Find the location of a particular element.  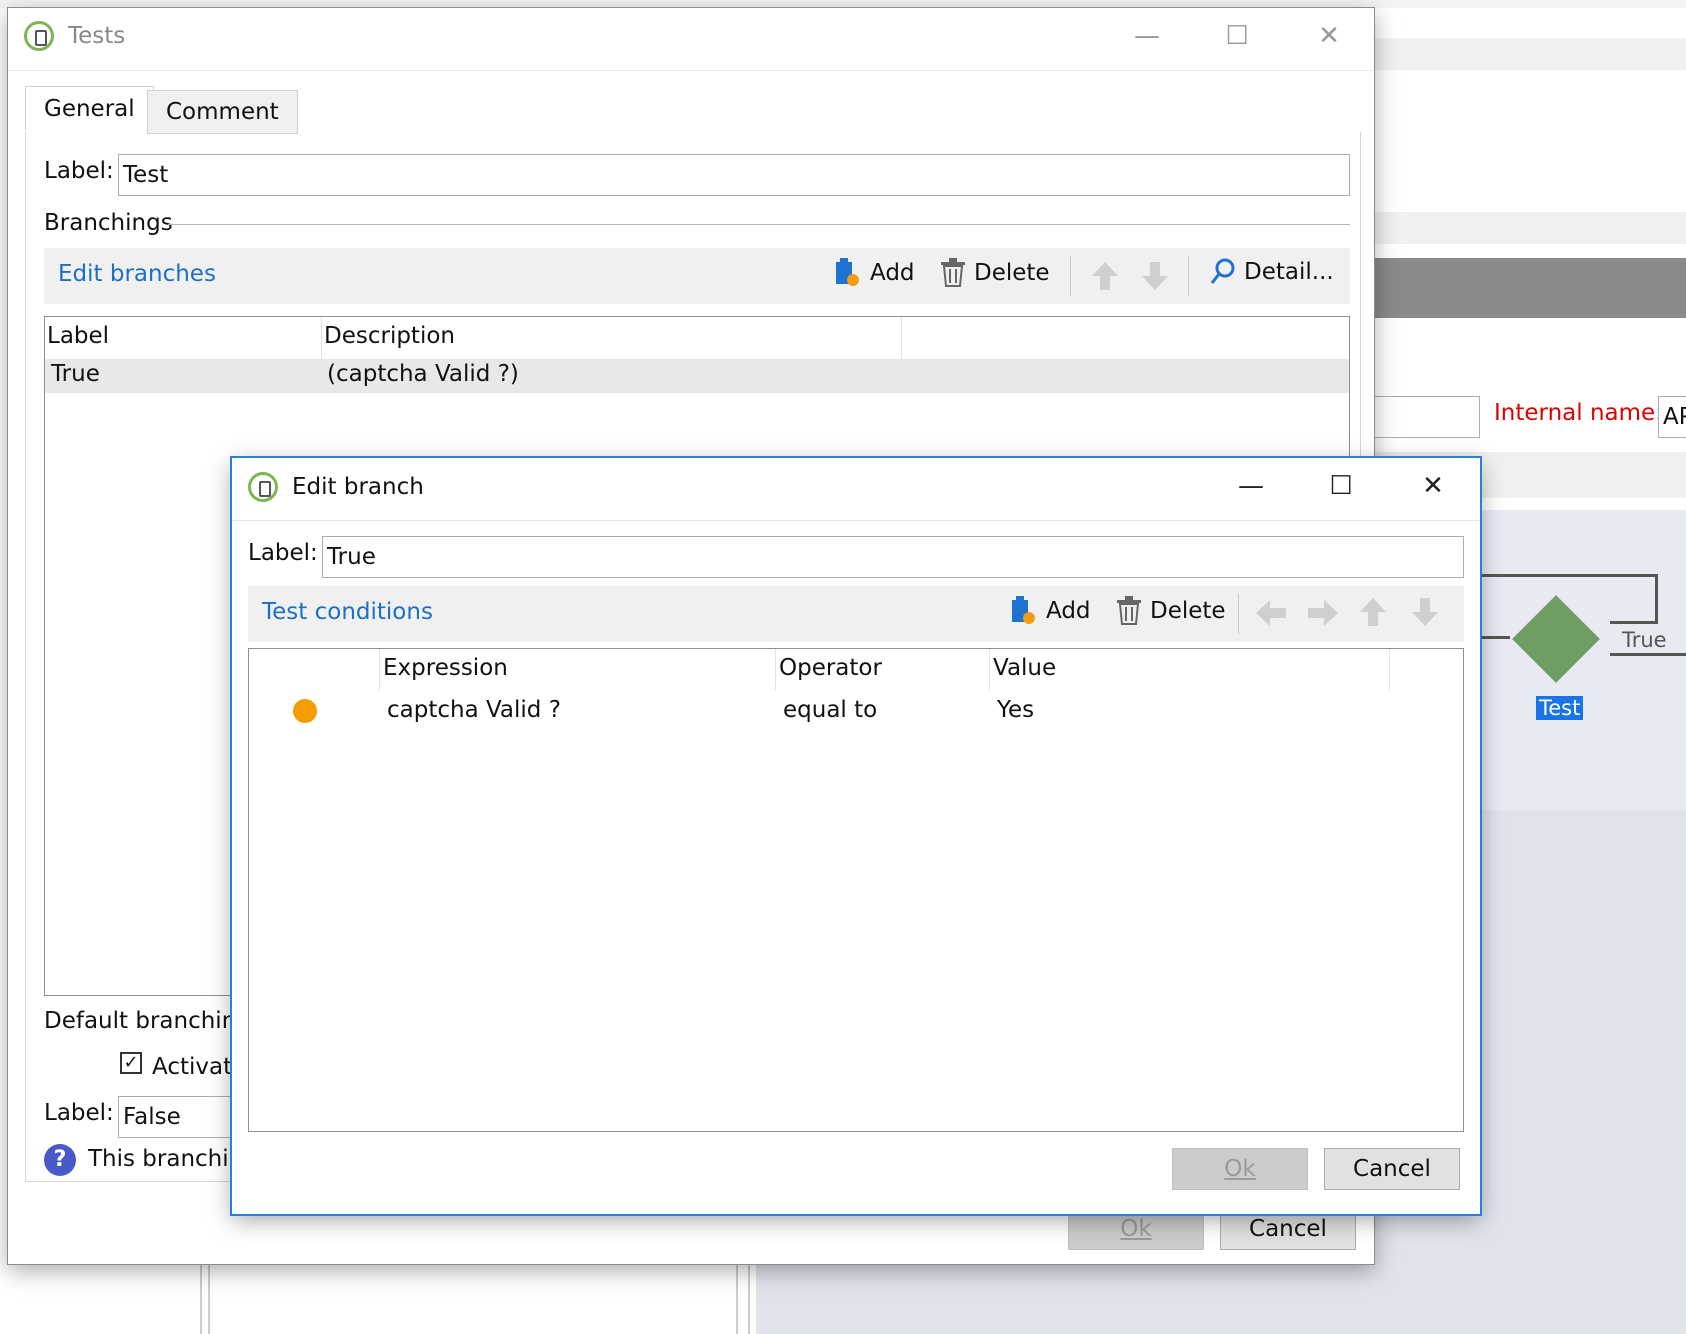

add-condition-button: Add is located at coordinates (1050, 611).